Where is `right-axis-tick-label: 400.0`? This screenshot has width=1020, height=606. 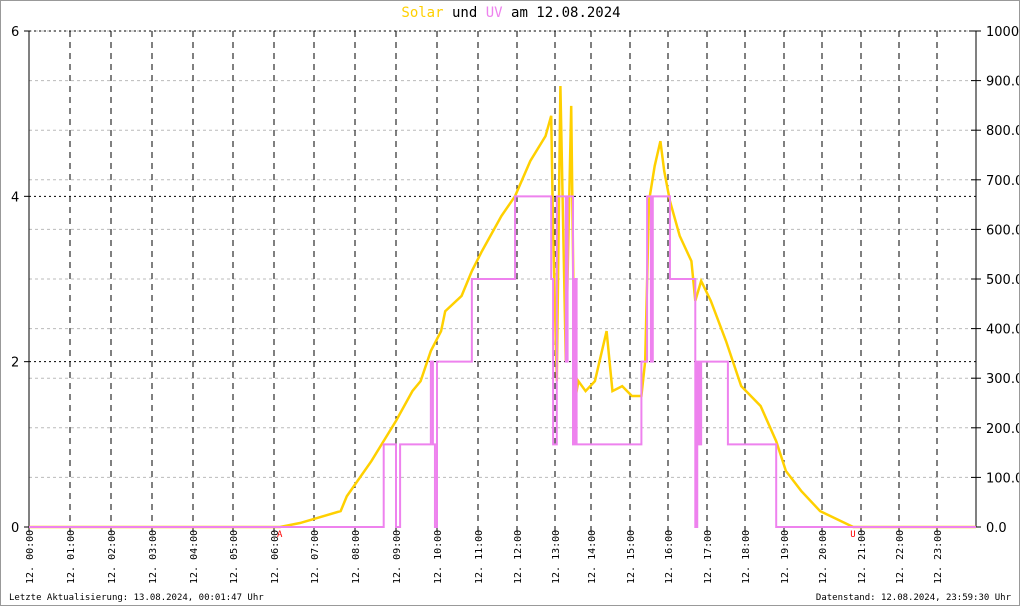
right-axis-tick-label: 400.0 is located at coordinates (1003, 330).